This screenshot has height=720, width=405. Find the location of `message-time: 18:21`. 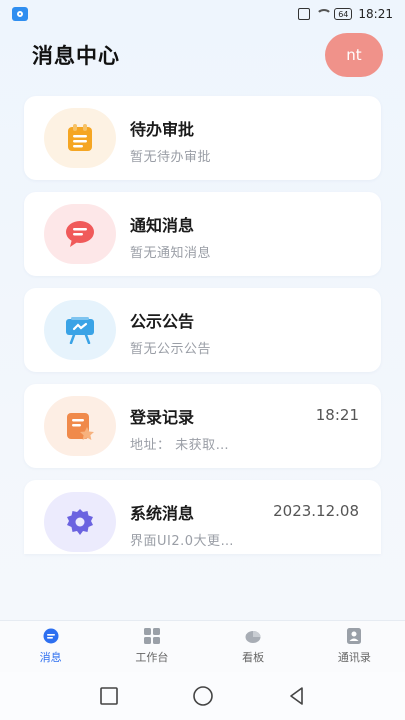

message-time: 18:21 is located at coordinates (337, 415).